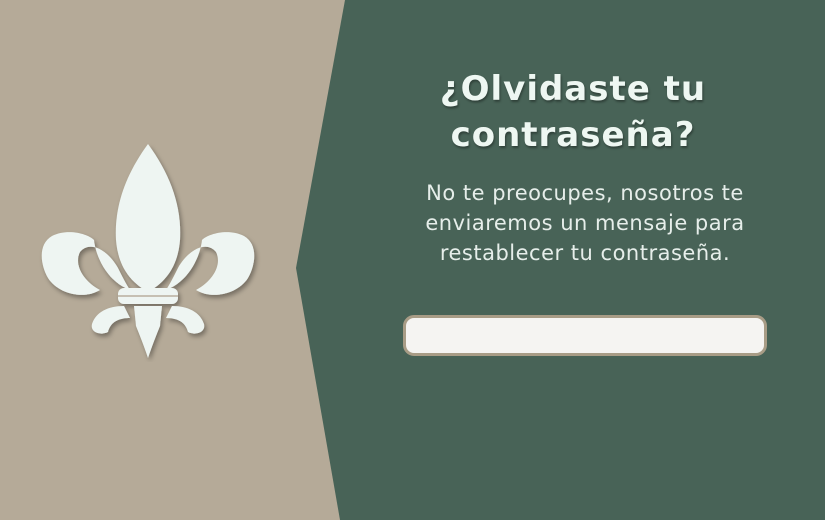 The height and width of the screenshot is (520, 825). What do you see at coordinates (148, 251) in the screenshot?
I see `fleur-de-lis-icon` at bounding box center [148, 251].